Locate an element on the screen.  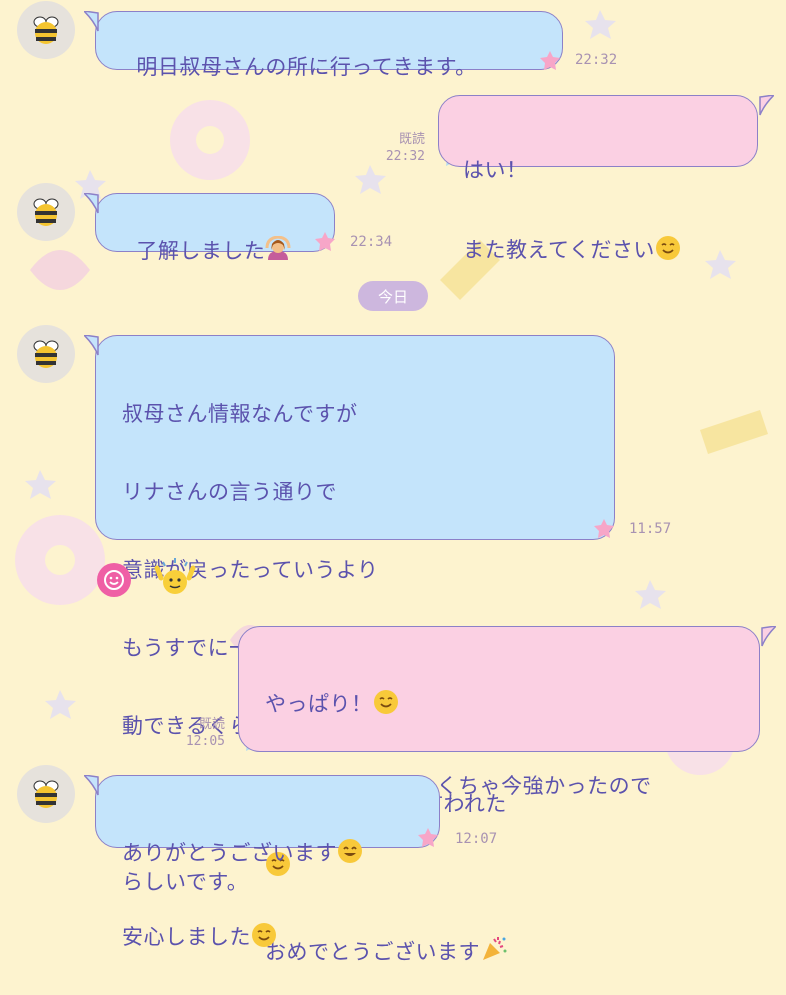
woman-gesturing-ok-emoji-icon is located at coordinates (278, 251).